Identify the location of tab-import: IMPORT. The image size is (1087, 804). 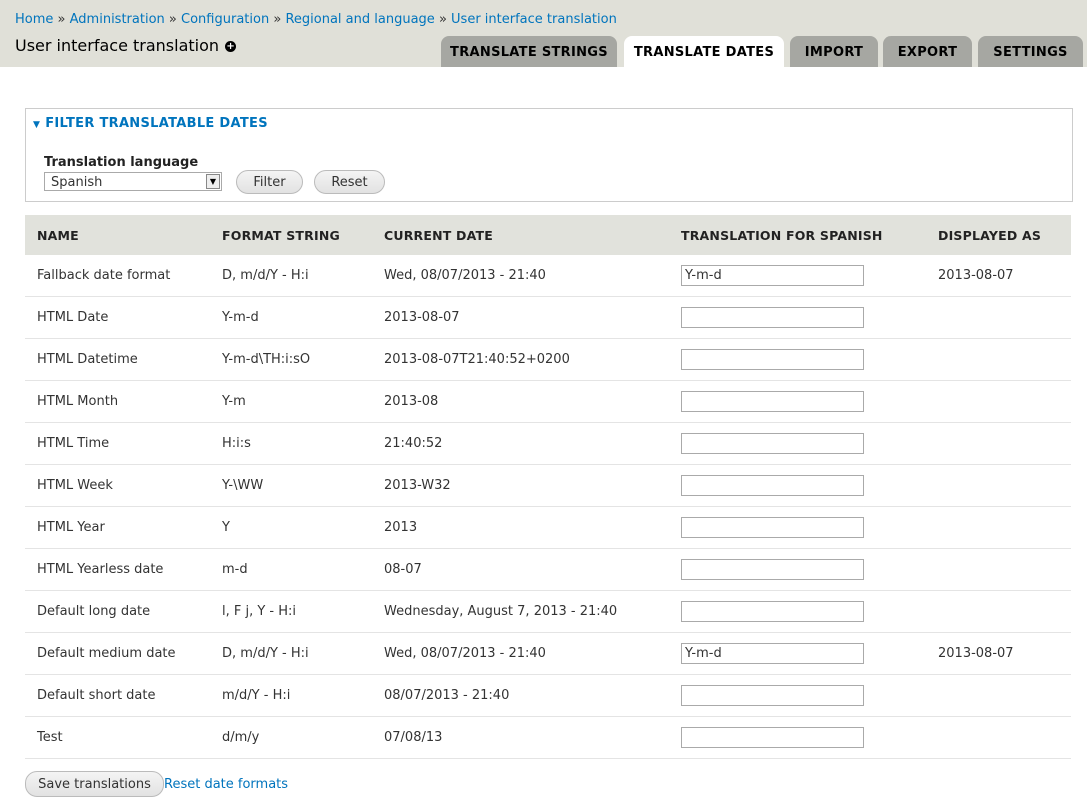
(834, 51).